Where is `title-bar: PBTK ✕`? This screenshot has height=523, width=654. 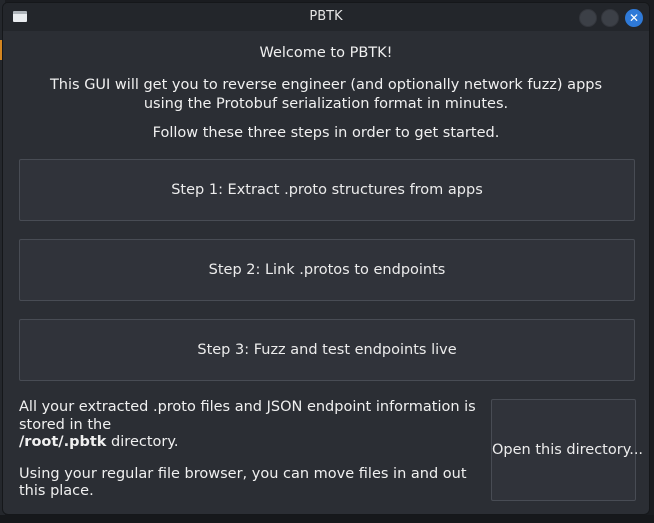 title-bar: PBTK ✕ is located at coordinates (326, 17).